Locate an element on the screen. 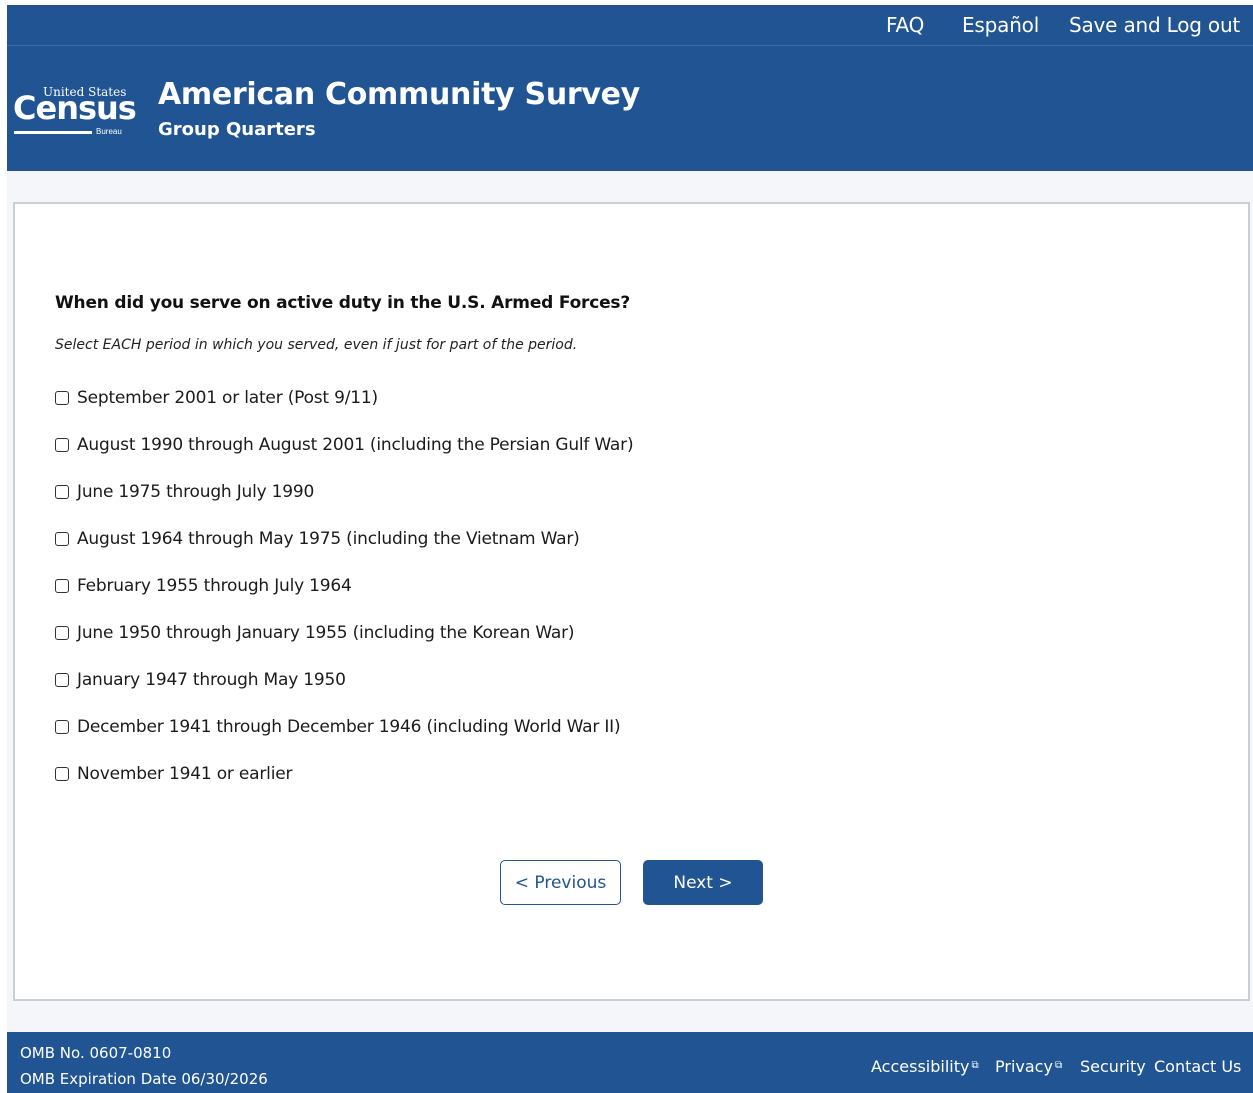 The image size is (1253, 1093). save-logout-link: Save and Log out is located at coordinates (1154, 25).